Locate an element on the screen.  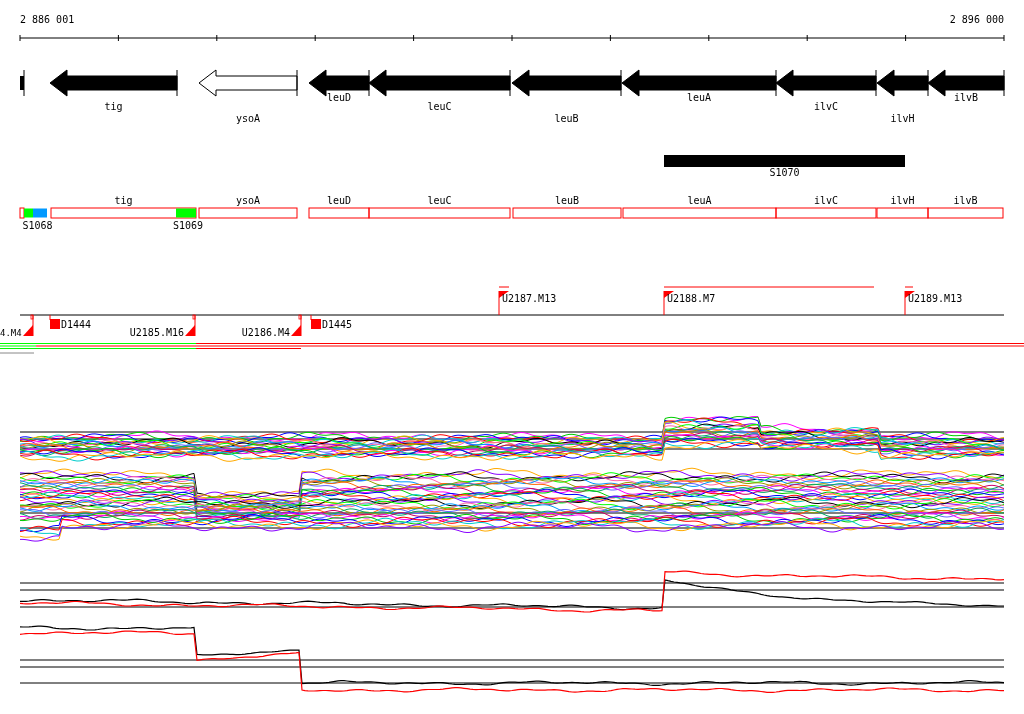
probe-label: D1444 is located at coordinates (76, 324).